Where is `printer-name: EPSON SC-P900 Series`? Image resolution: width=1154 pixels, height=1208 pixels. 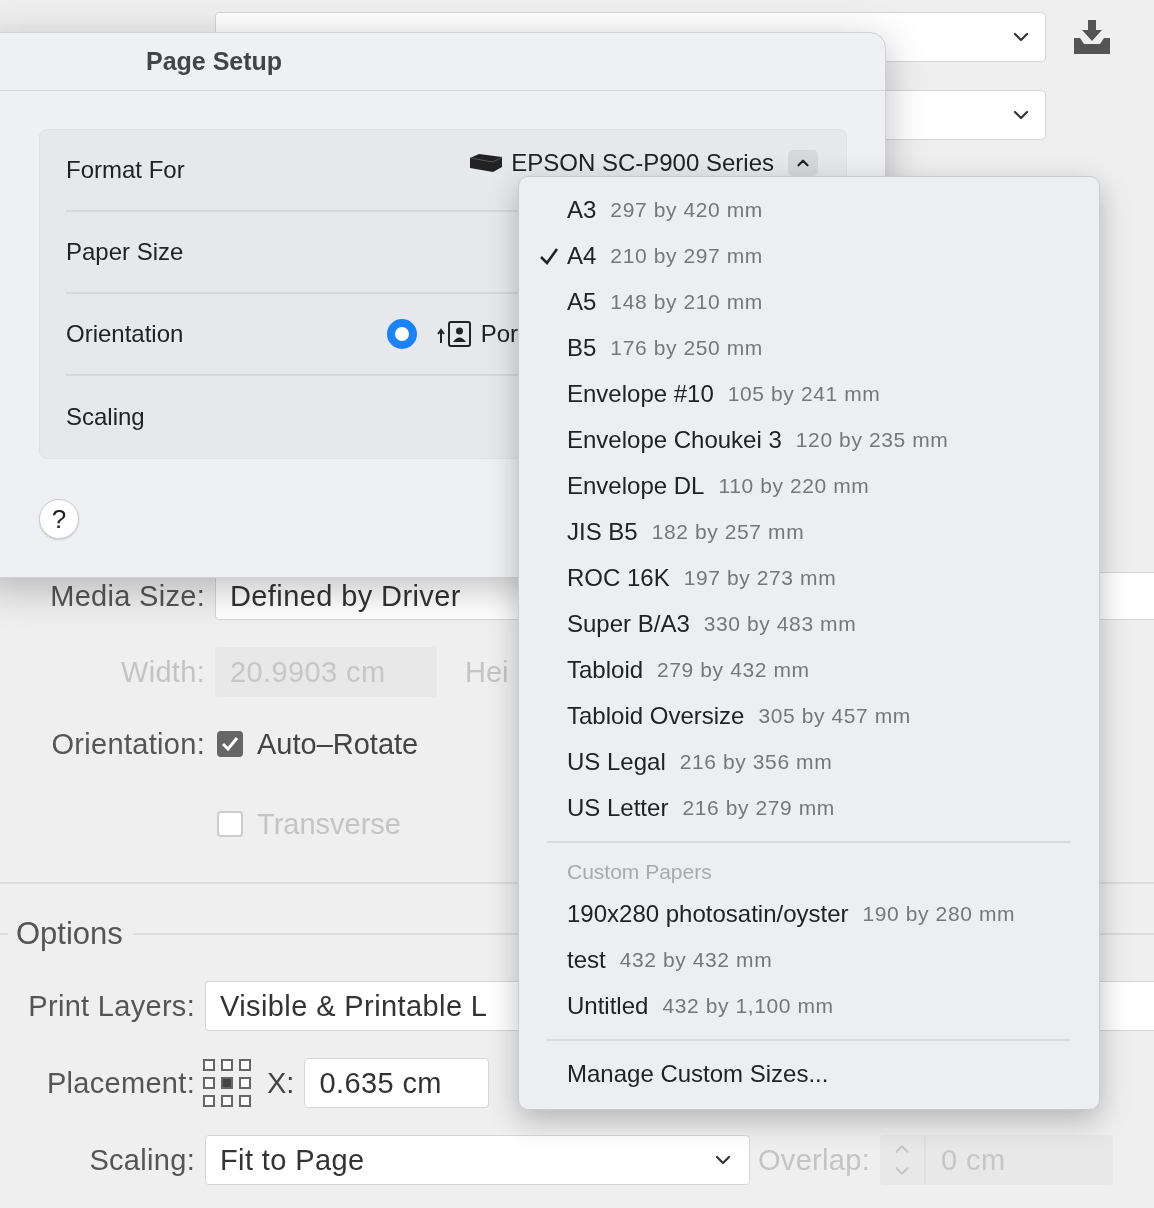 printer-name: EPSON SC-P900 Series is located at coordinates (642, 163).